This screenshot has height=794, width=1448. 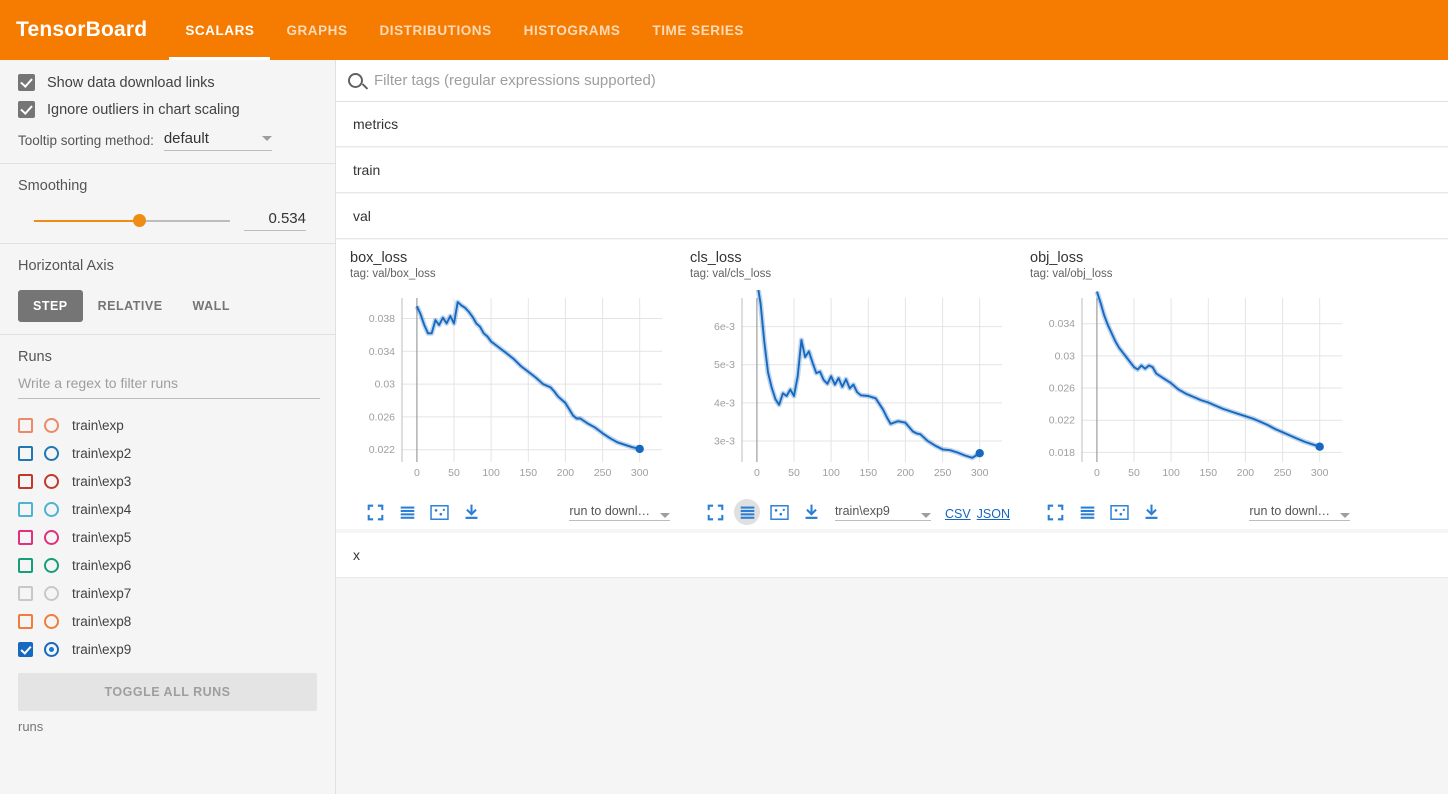 I want to click on accordion-val: val, so click(x=892, y=216).